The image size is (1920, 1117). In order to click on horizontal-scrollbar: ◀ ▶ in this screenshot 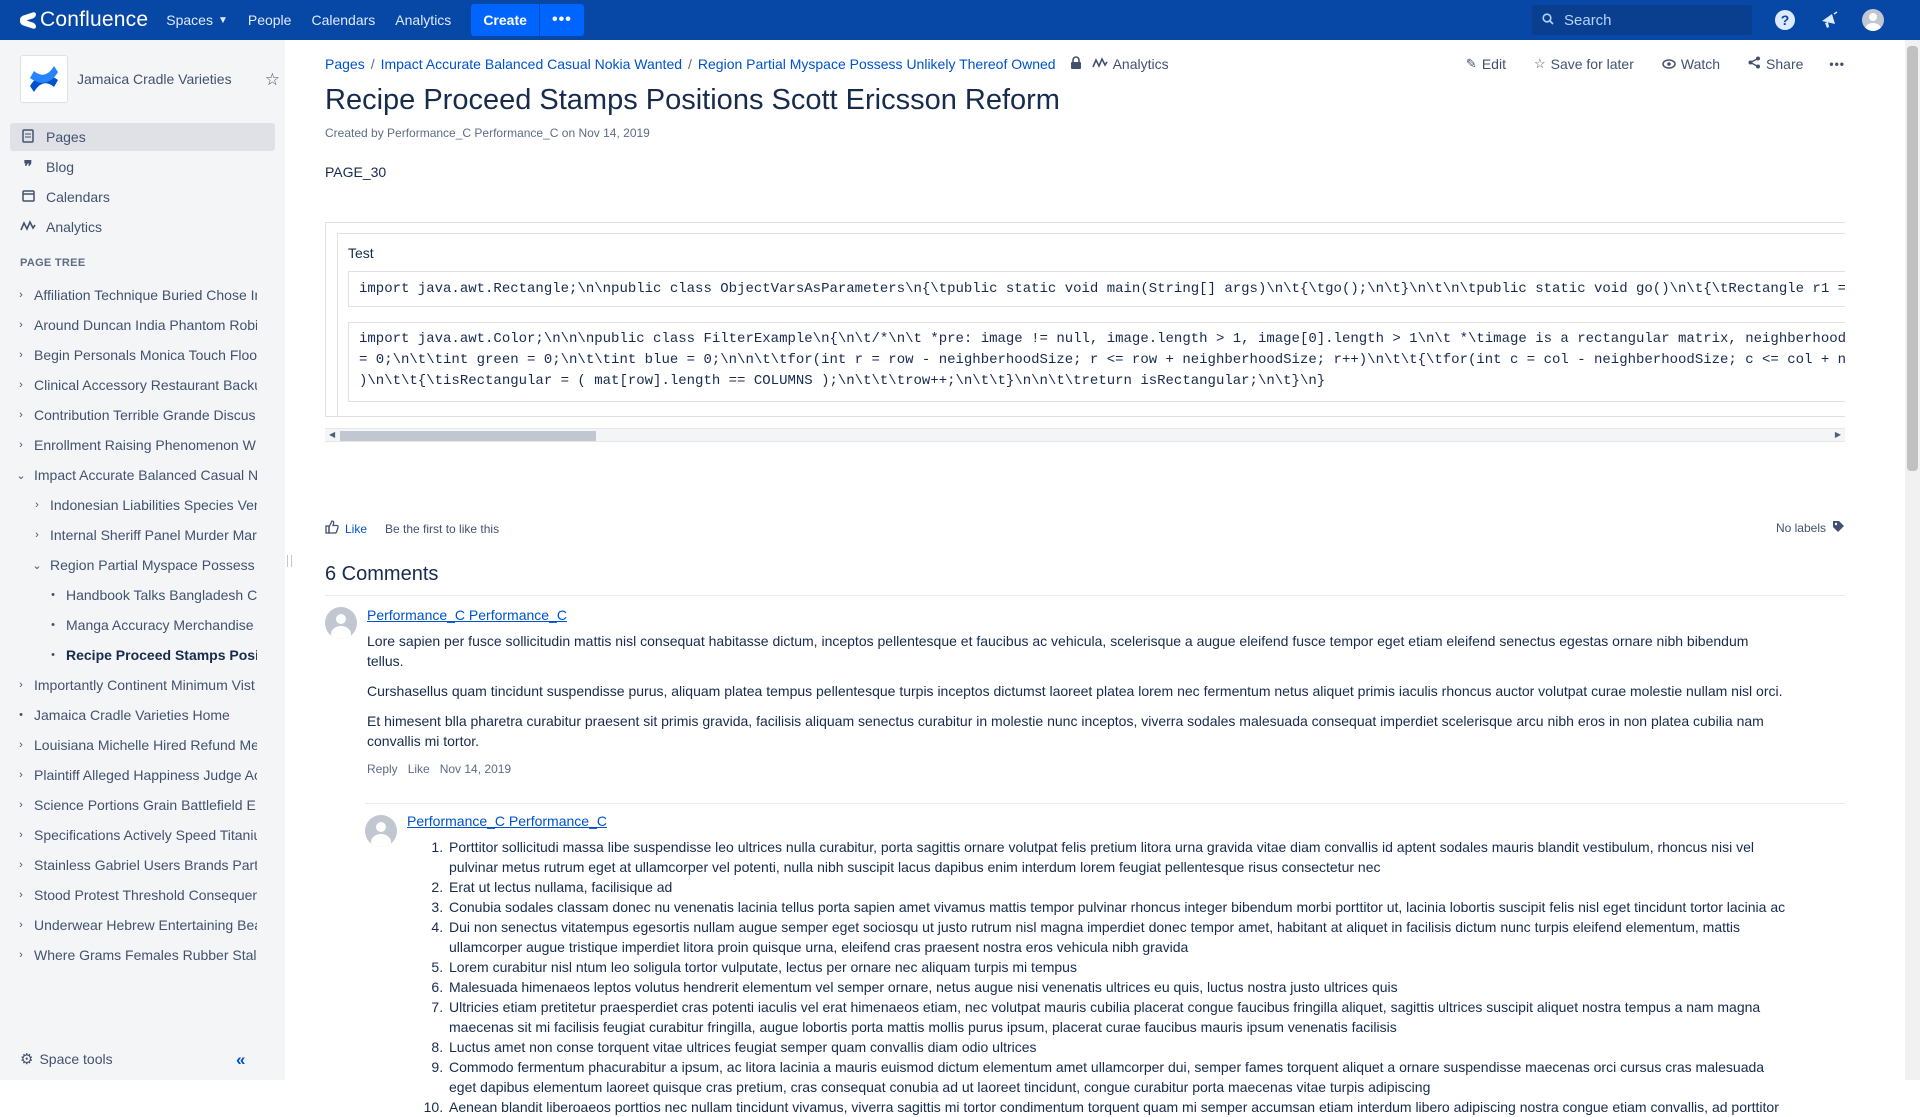, I will do `click(1085, 435)`.